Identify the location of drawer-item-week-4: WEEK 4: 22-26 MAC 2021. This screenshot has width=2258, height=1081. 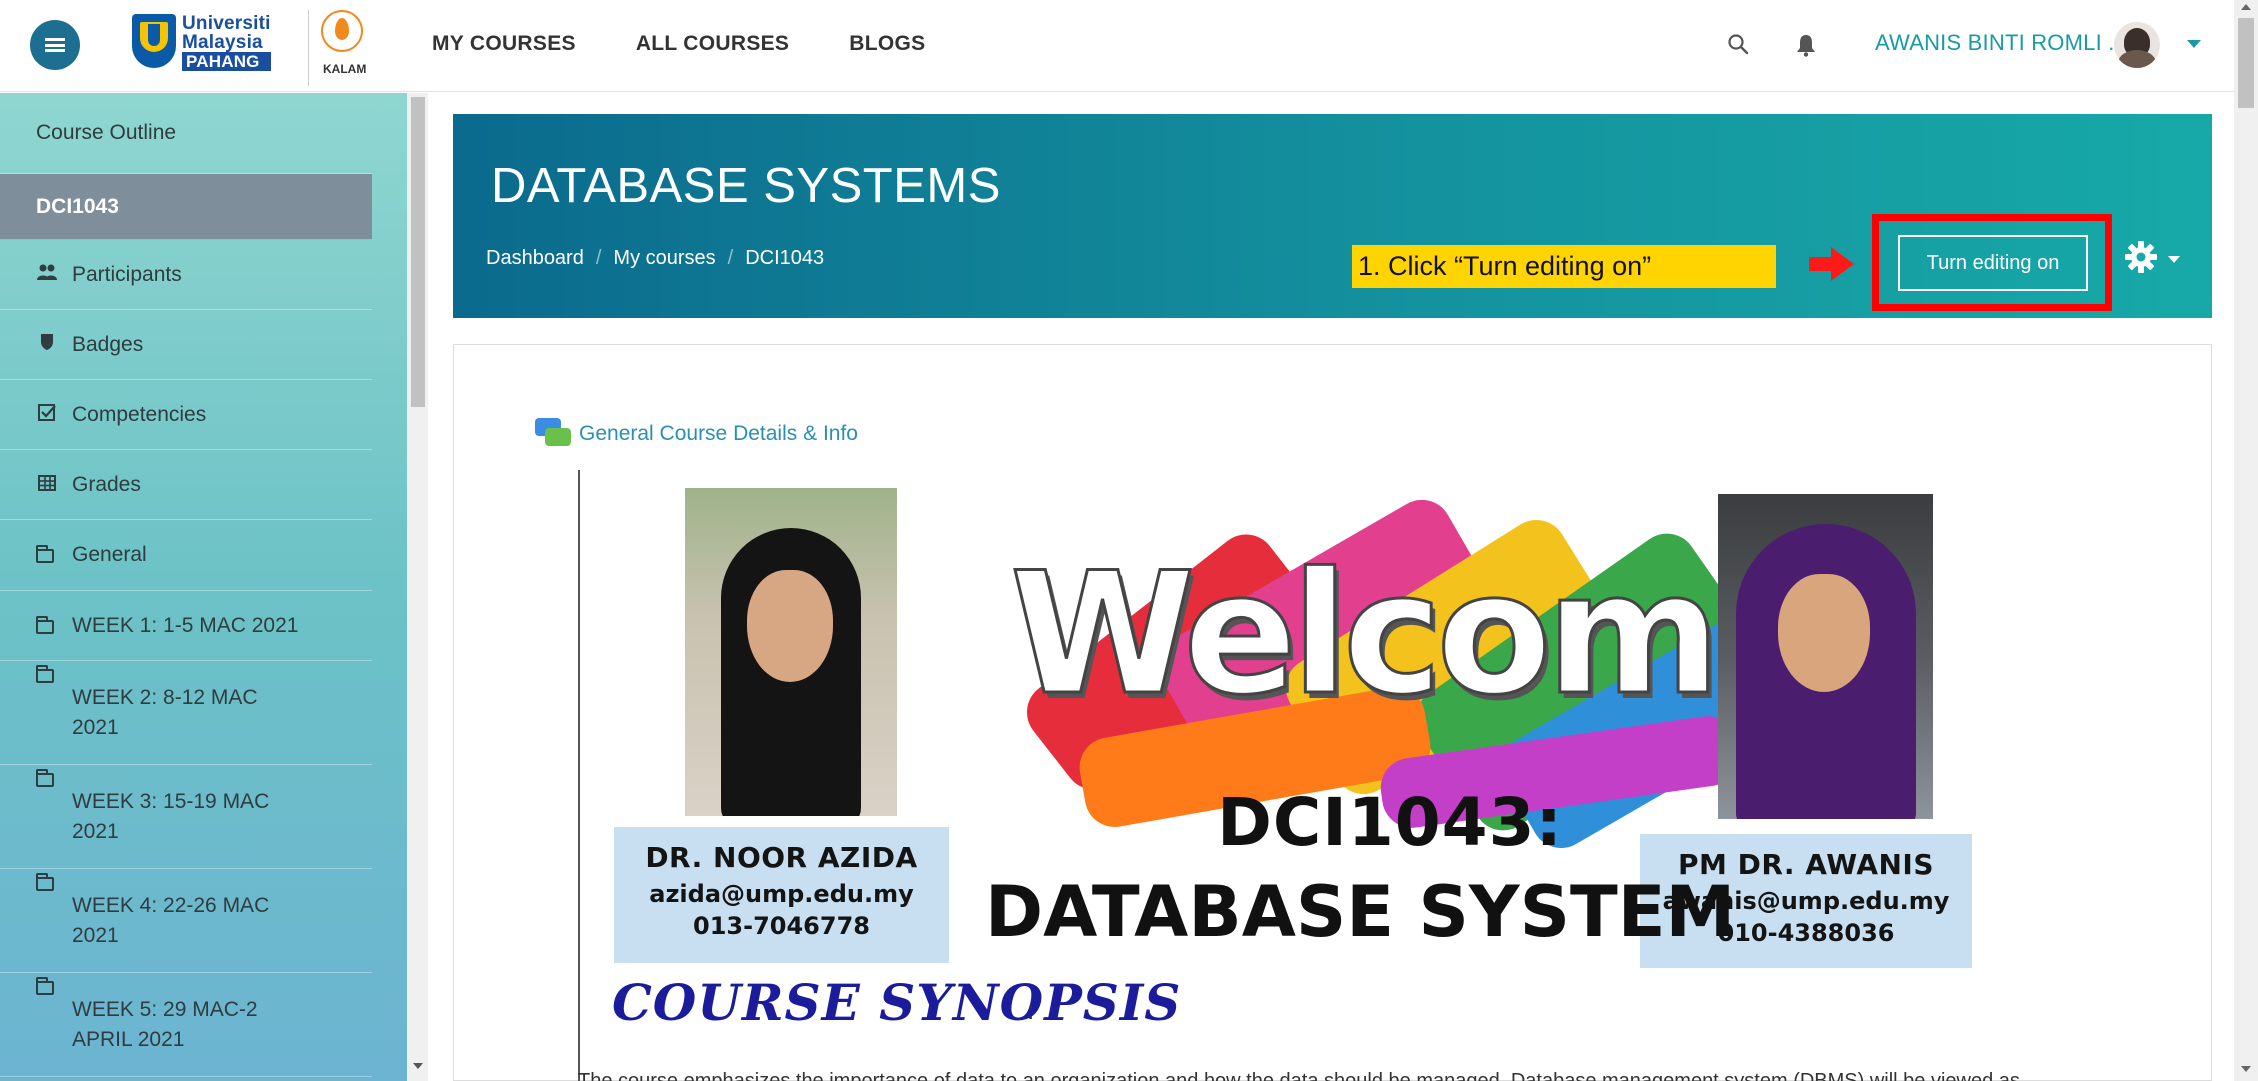
(186, 921).